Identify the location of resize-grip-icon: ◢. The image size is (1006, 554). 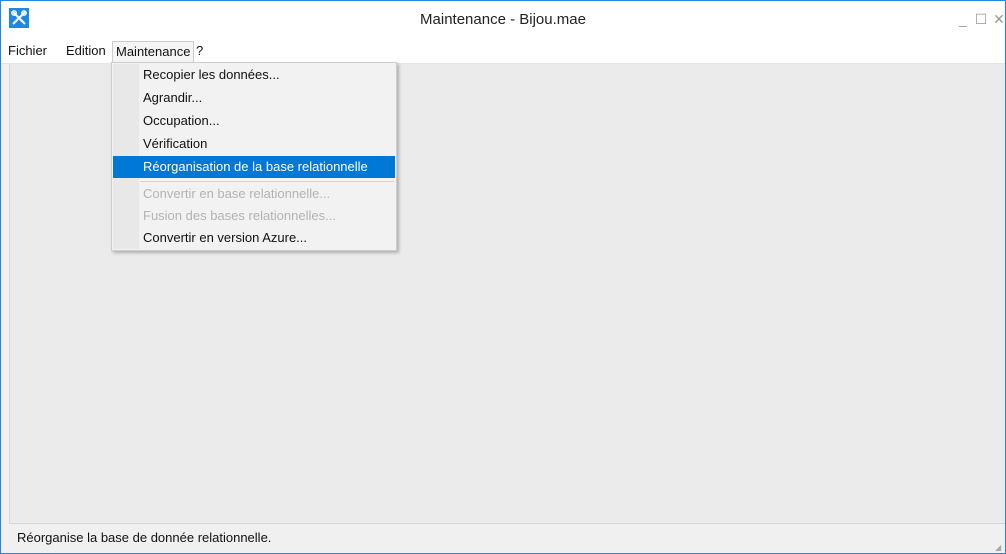
(999, 548).